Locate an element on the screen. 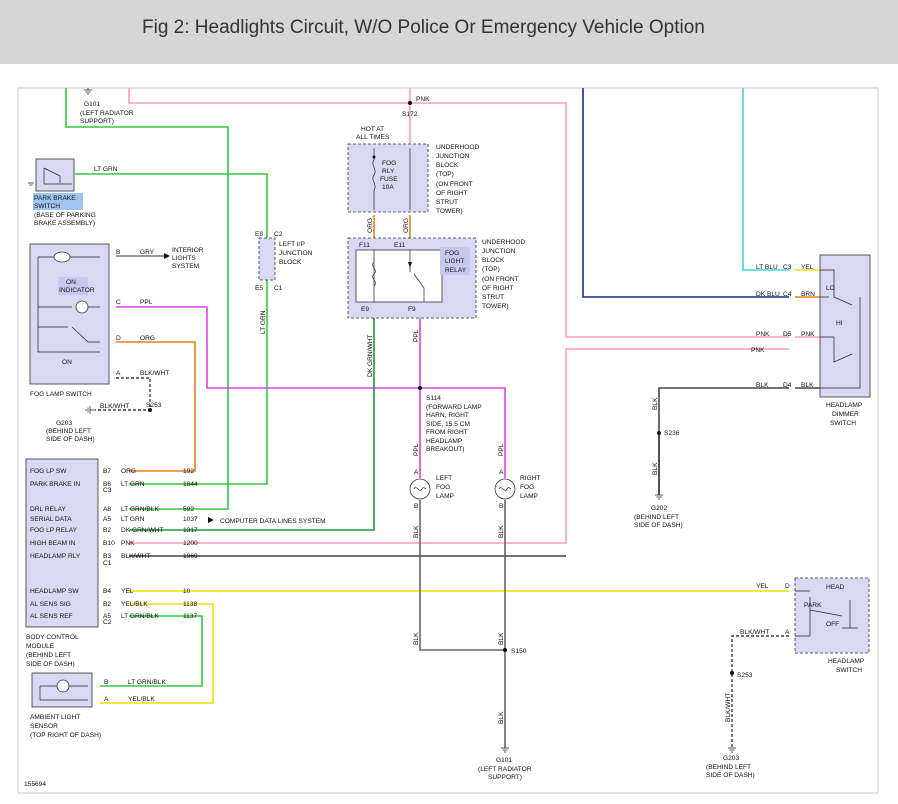 This screenshot has height=804, width=898. uh-top-l8: TOWER) is located at coordinates (449, 211).